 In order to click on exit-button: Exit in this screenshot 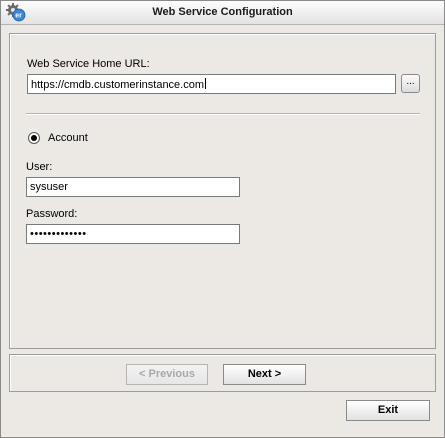, I will do `click(388, 410)`.